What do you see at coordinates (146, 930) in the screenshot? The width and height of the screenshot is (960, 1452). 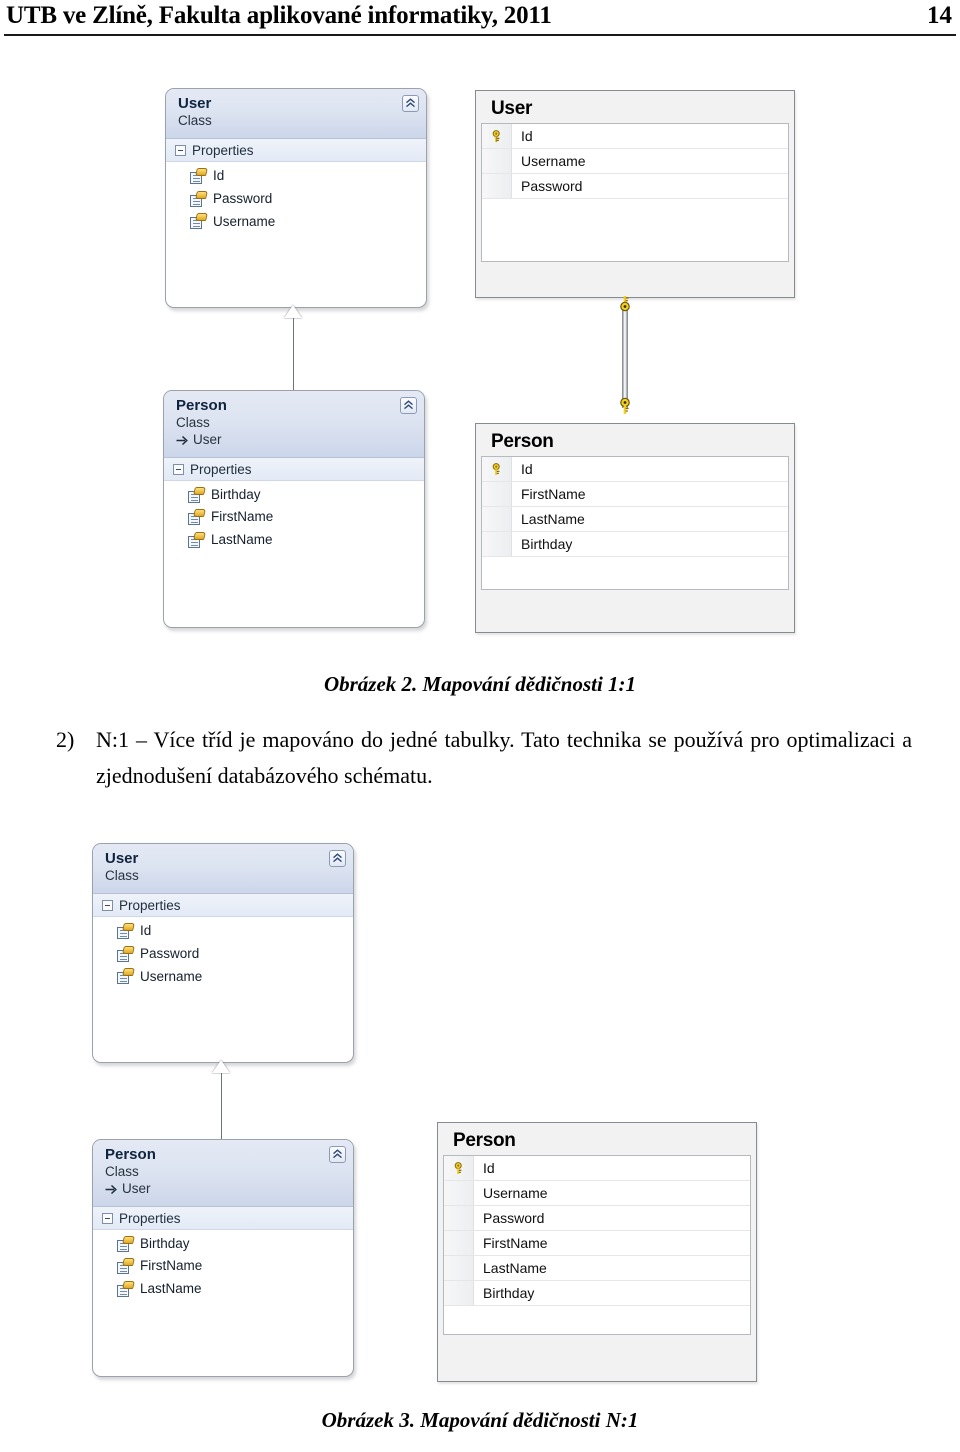 I see `class-member-label: Id` at bounding box center [146, 930].